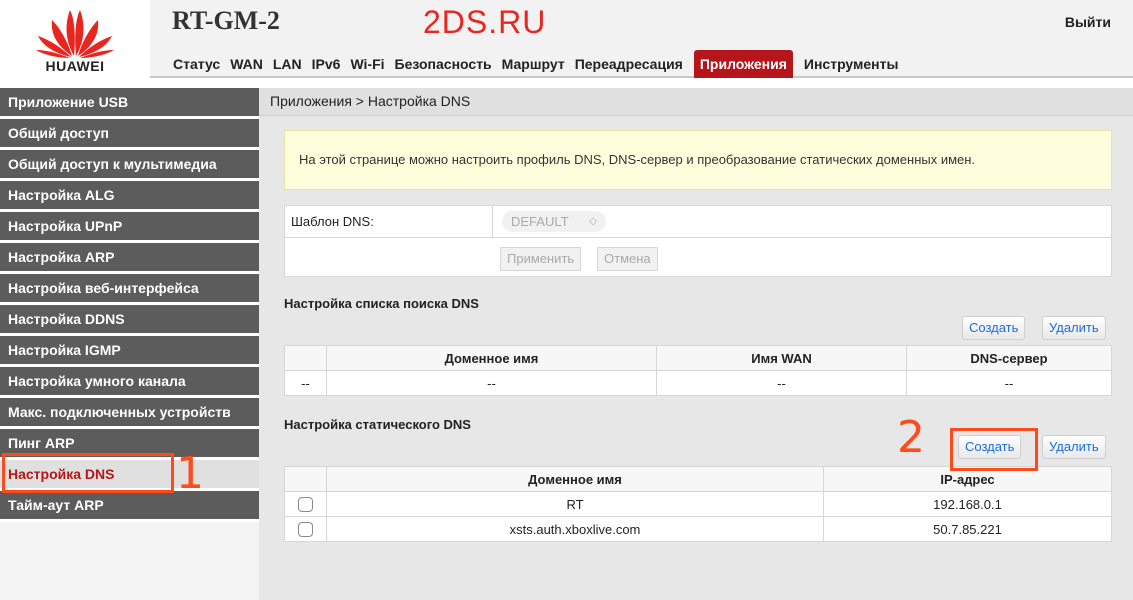  I want to click on sidebar-item-max-devices: Макс. подключенных устройств, so click(129, 413).